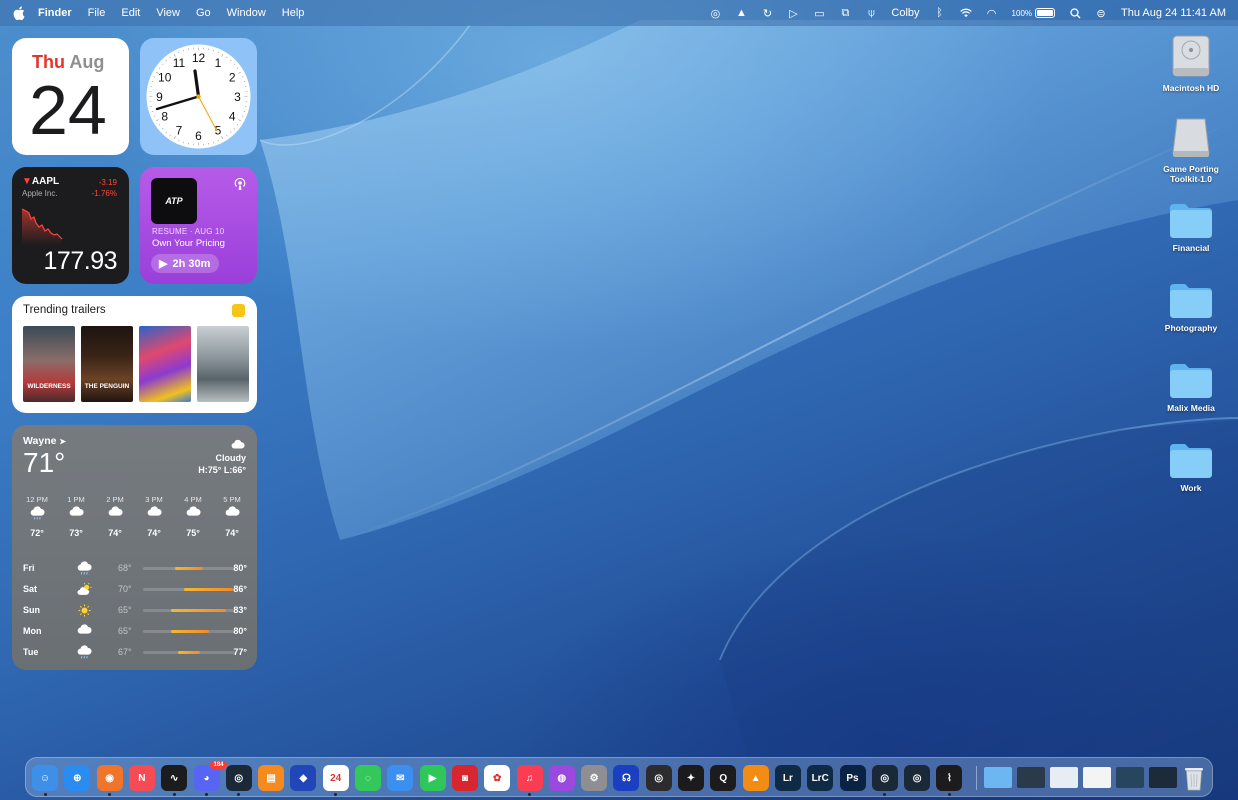  Describe the element at coordinates (1194, 778) in the screenshot. I see `trash-icon` at that location.